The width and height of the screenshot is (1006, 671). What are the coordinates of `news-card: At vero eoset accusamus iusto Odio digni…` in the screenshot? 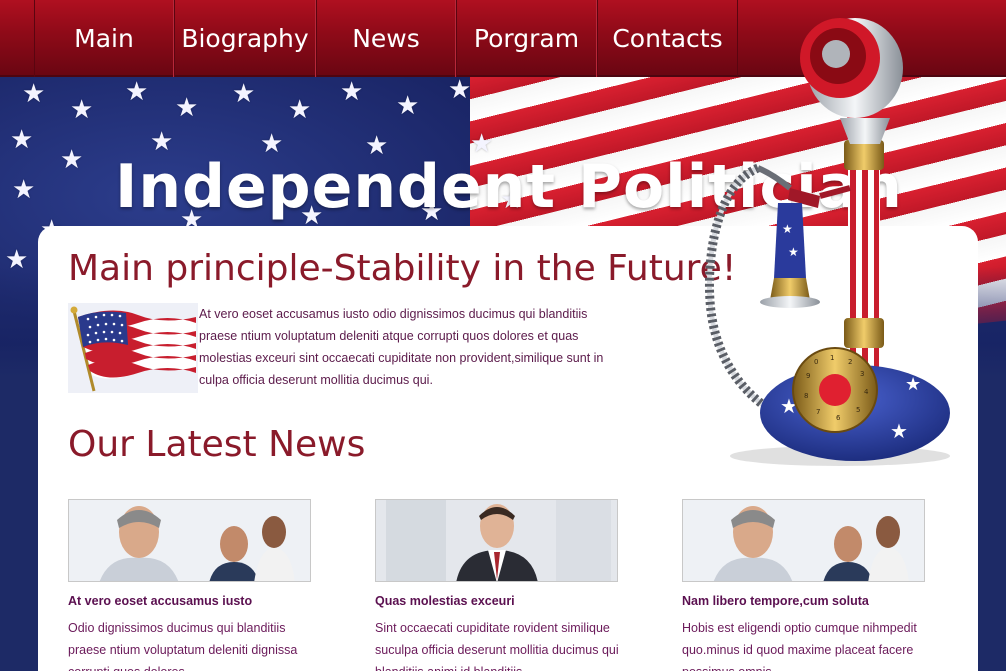 It's located at (190, 585).